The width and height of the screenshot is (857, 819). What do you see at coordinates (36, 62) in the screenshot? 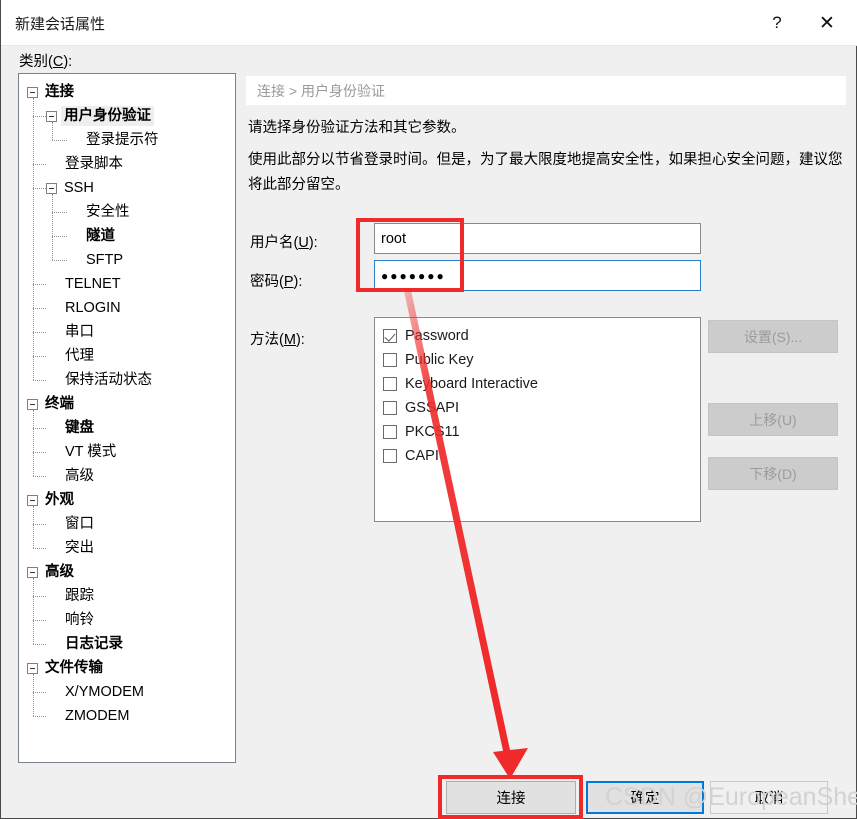
I see `category-label-prefix: 类别(` at bounding box center [36, 62].